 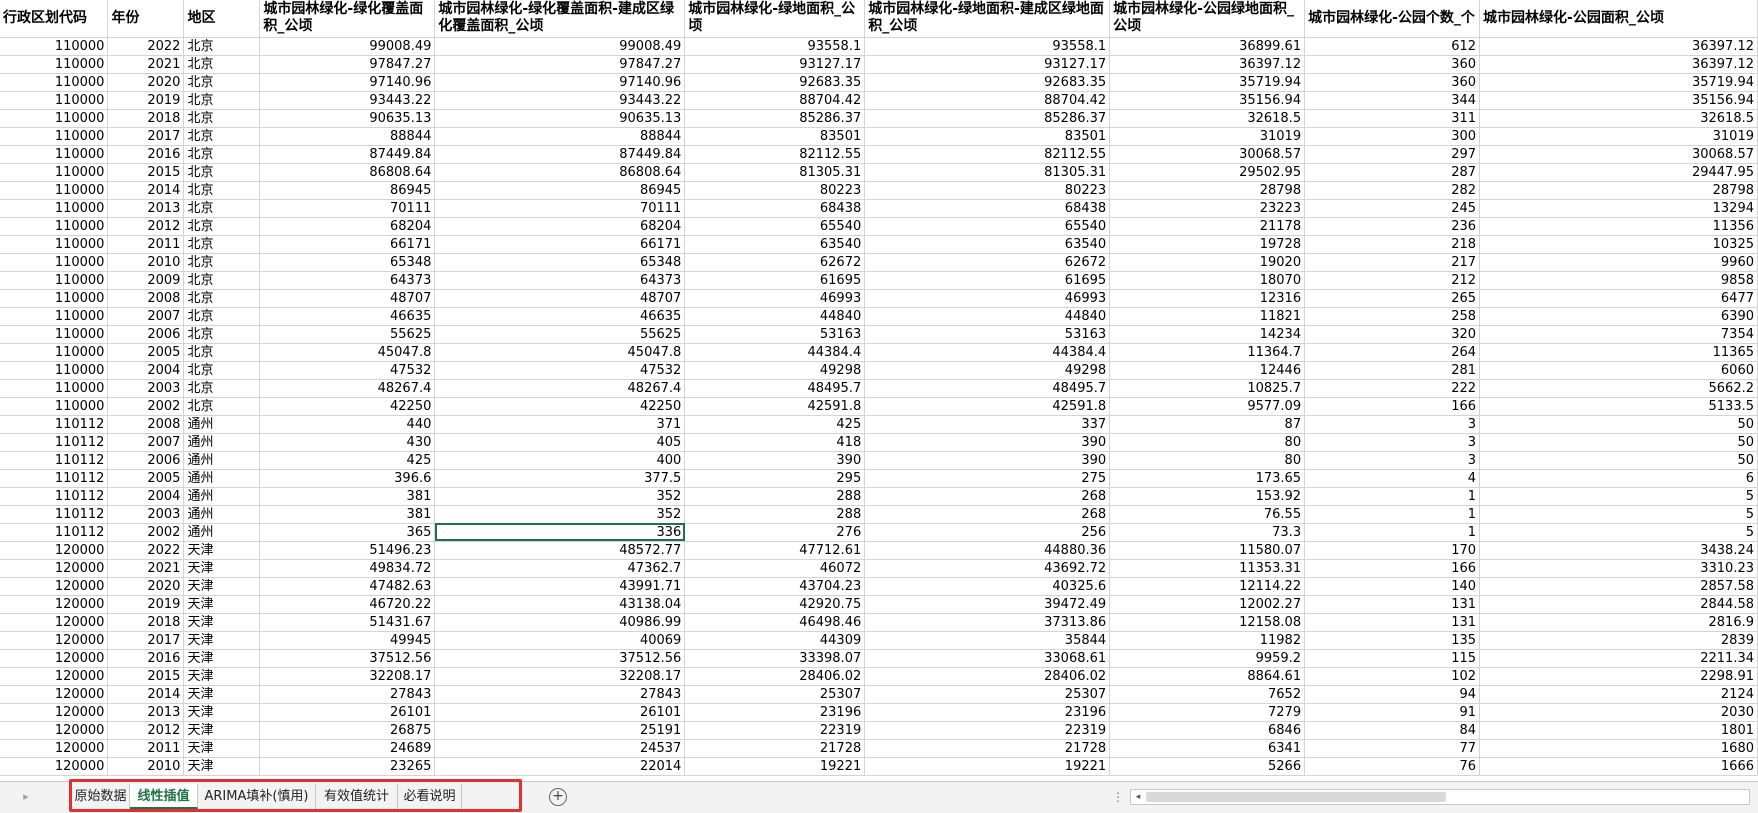 What do you see at coordinates (1618, 244) in the screenshot?
I see `table-cell: 10325` at bounding box center [1618, 244].